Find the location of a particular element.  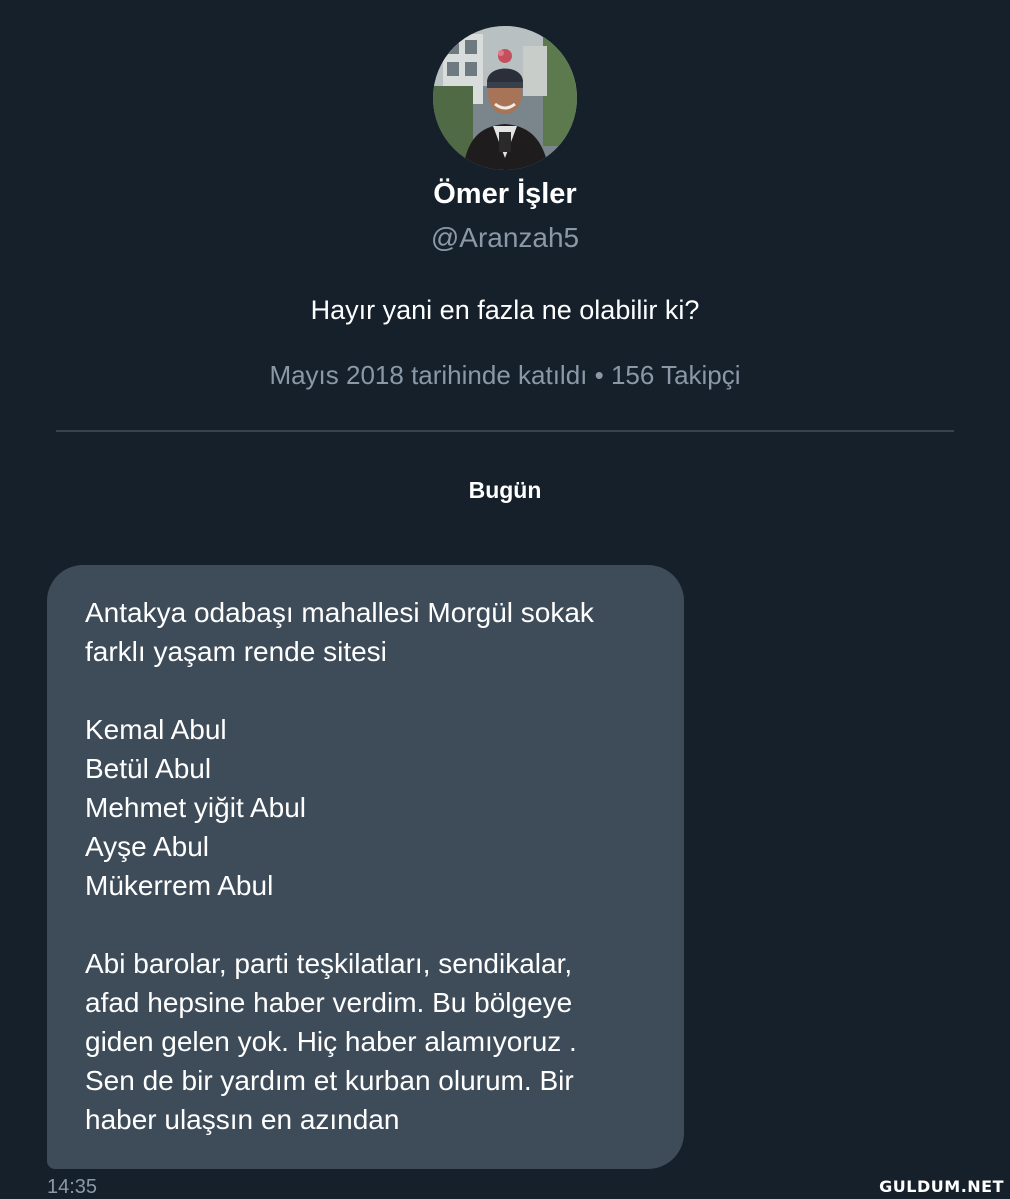

message-timestamp: 14:35 is located at coordinates (72, 1187).